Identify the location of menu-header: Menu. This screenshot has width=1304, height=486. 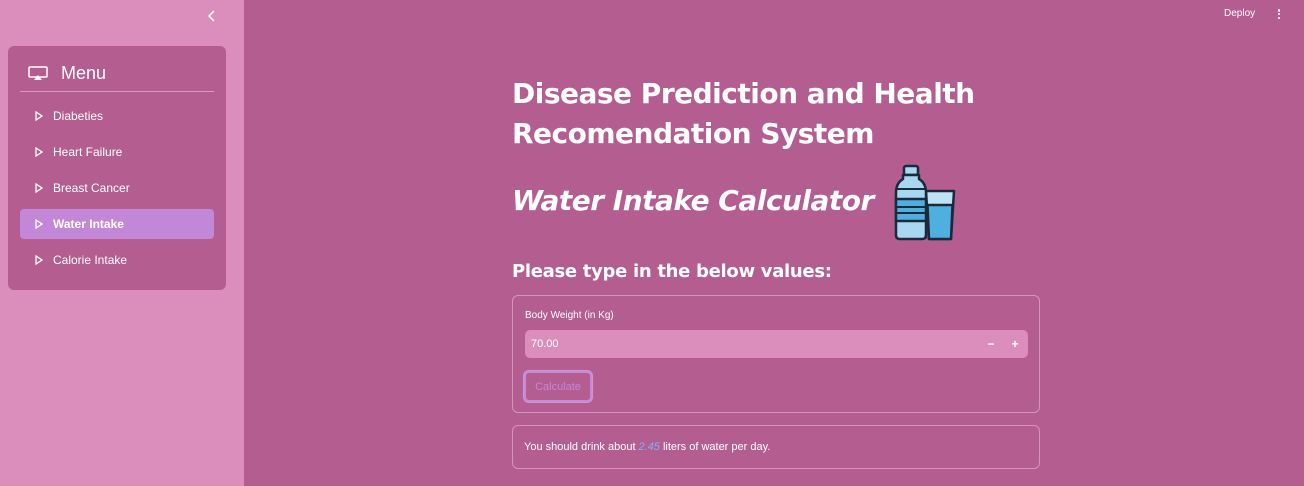
(117, 74).